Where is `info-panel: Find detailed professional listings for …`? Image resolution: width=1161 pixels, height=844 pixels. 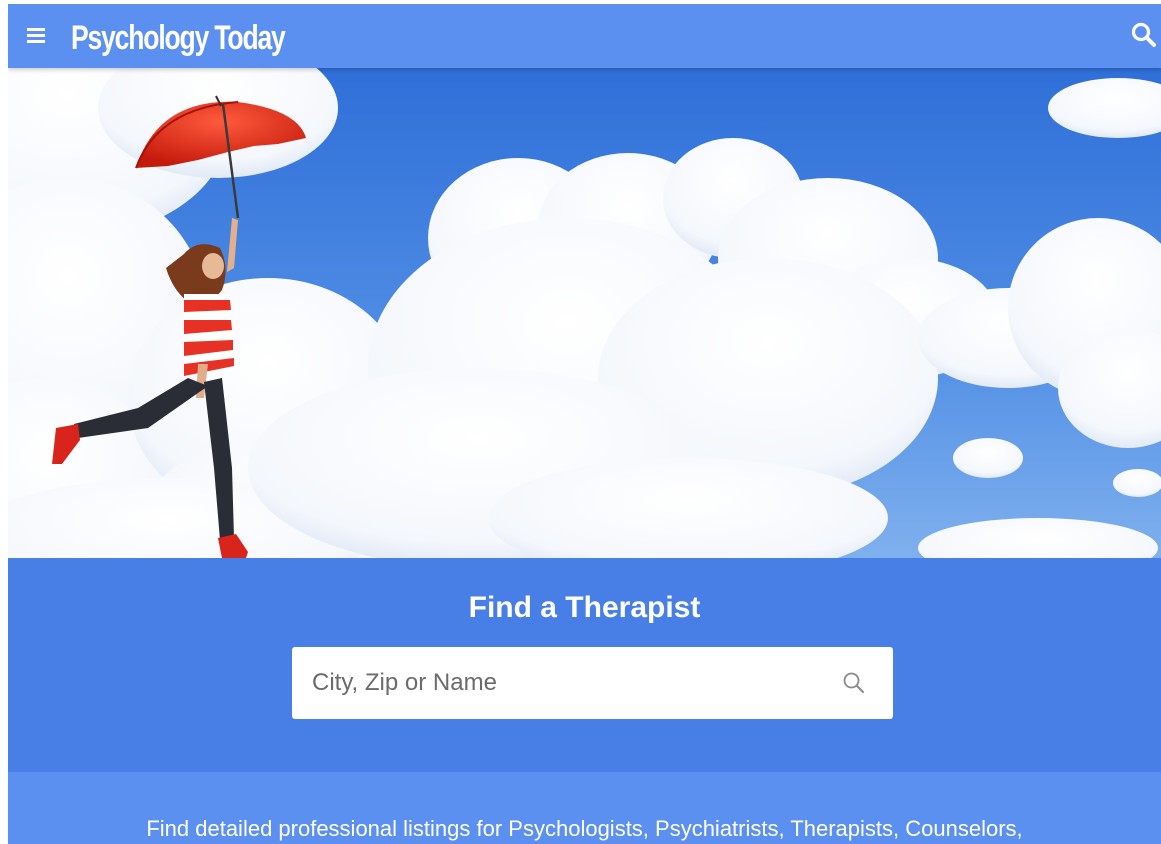 info-panel: Find detailed professional listings for … is located at coordinates (584, 808).